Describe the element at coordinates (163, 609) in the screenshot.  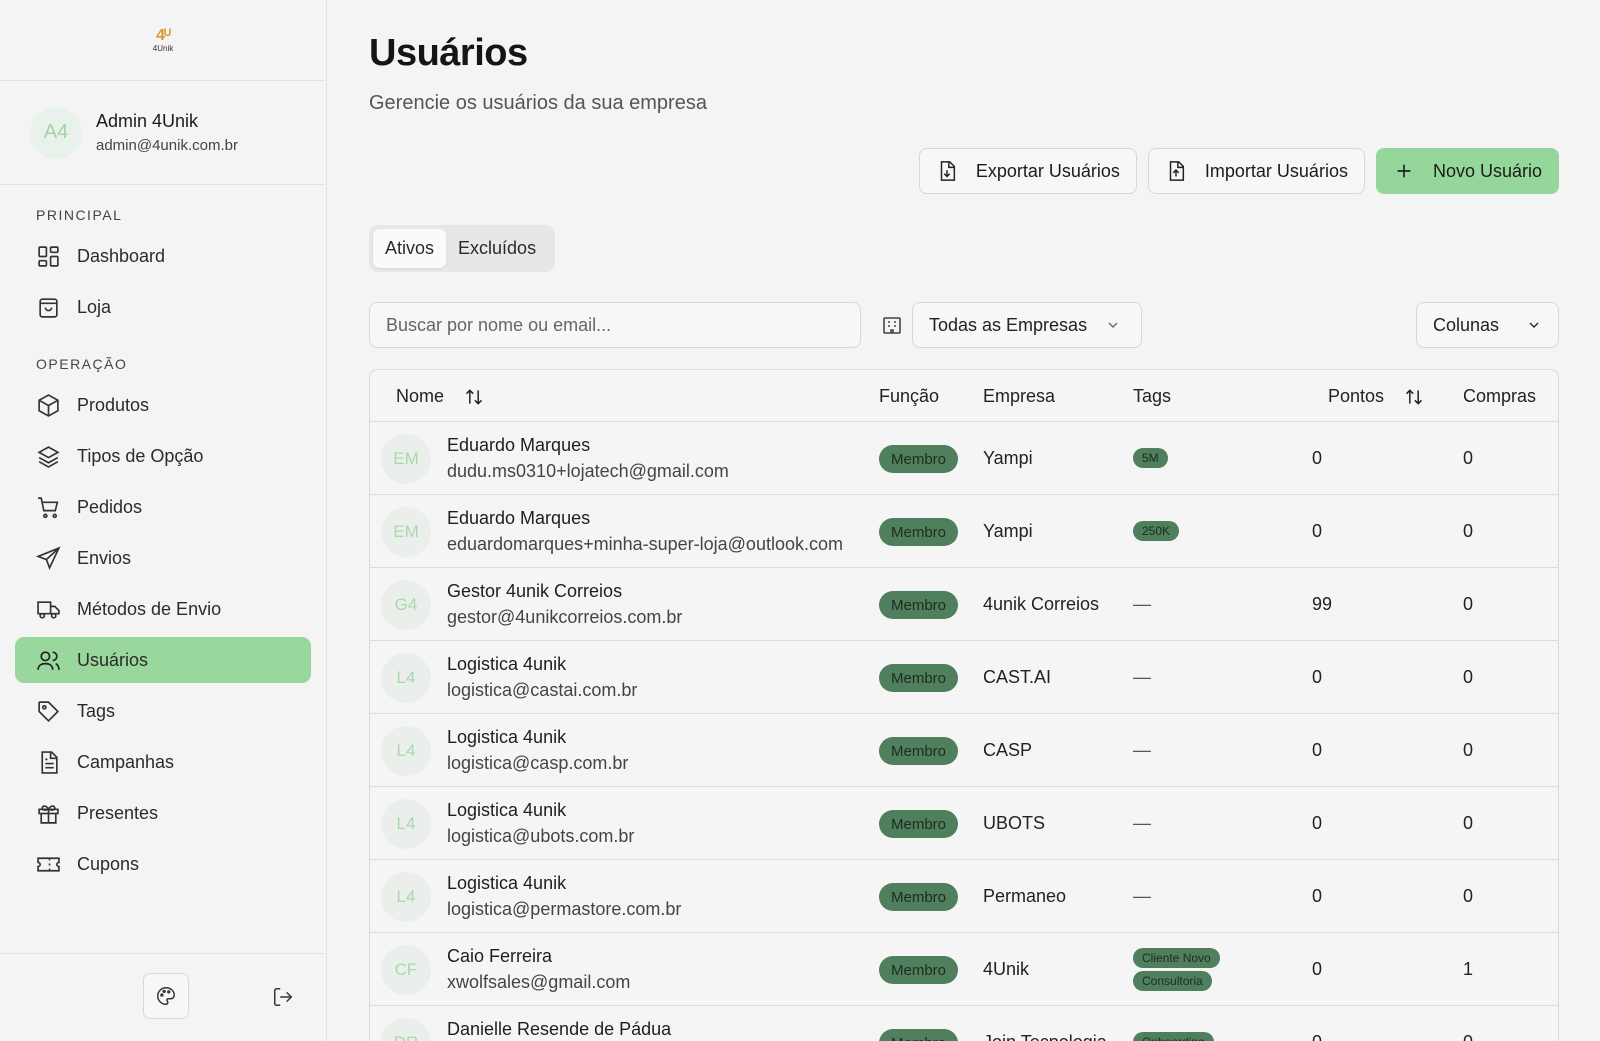
I see `sidebar-item-metodos-de-envio: Métodos de Envio` at that location.